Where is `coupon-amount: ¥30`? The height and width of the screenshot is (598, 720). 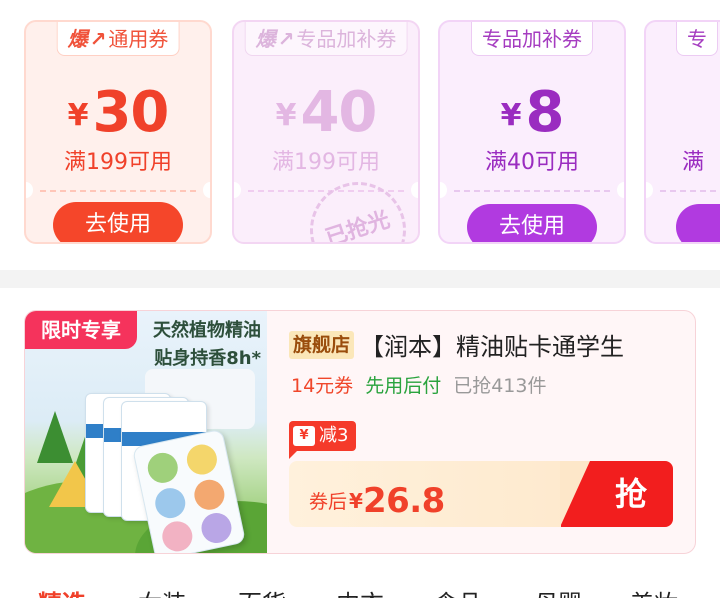
coupon-amount: ¥30 is located at coordinates (118, 112).